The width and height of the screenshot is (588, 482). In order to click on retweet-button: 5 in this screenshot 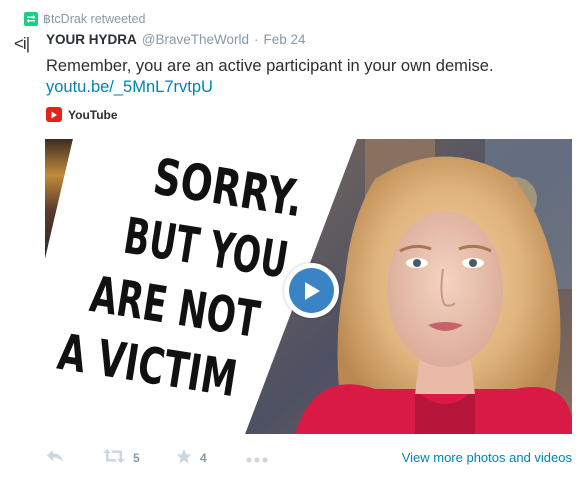, I will do `click(121, 457)`.